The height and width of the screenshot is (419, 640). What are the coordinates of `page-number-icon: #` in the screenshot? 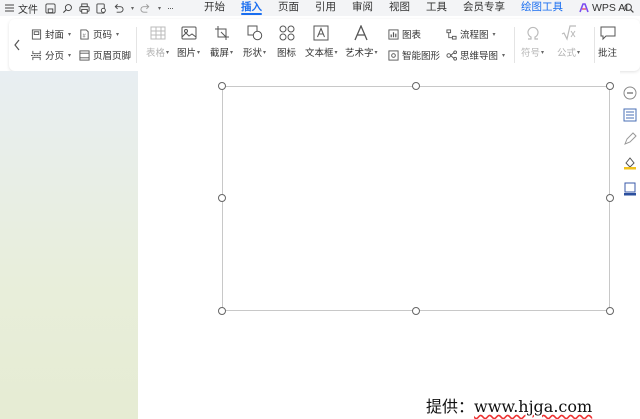 It's located at (84, 33).